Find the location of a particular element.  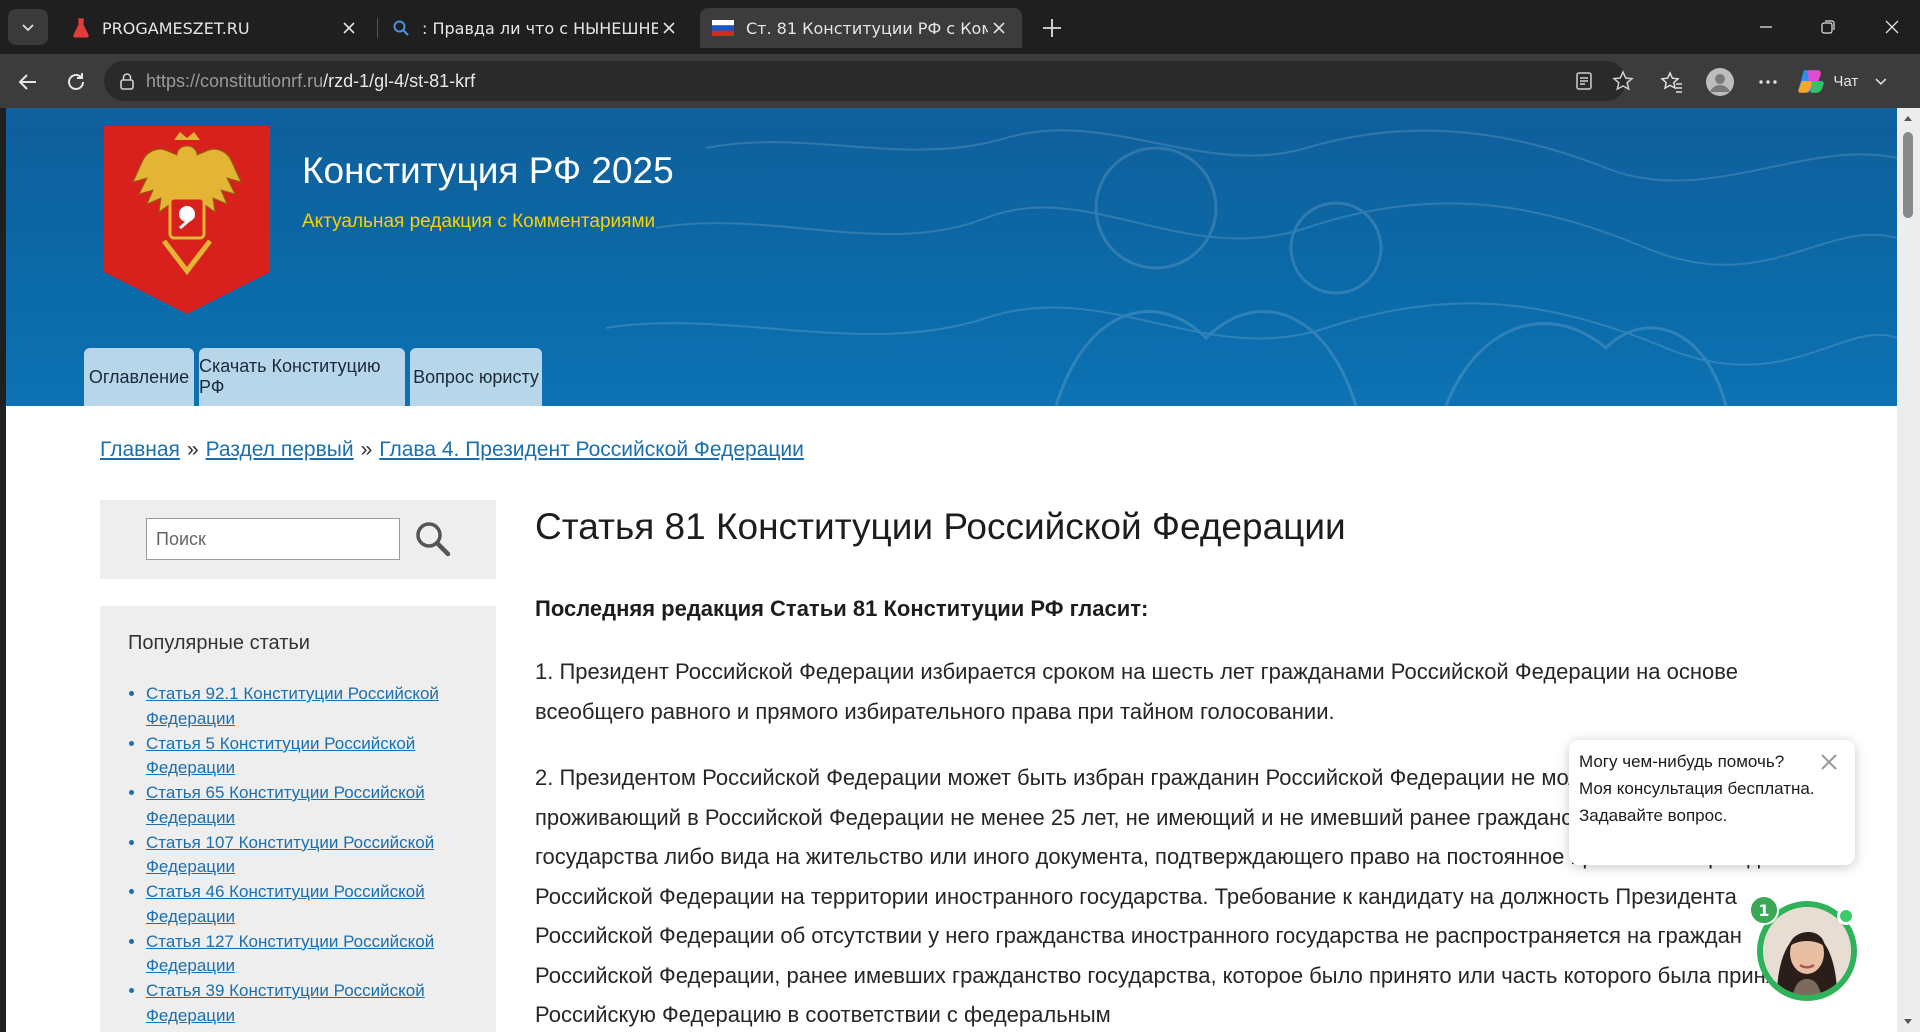

search-widget is located at coordinates (298, 539).